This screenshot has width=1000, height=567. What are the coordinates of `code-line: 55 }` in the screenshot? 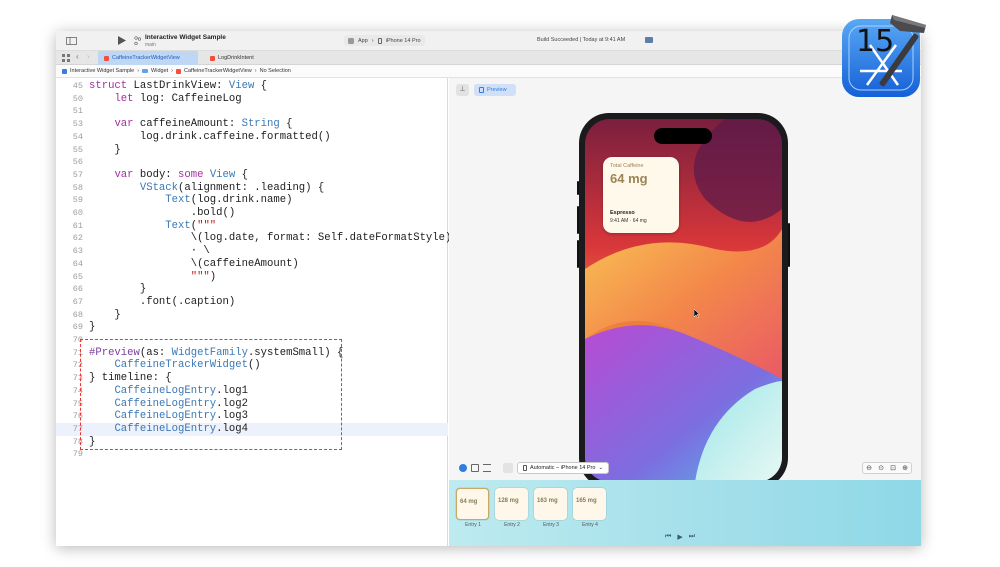 It's located at (252, 150).